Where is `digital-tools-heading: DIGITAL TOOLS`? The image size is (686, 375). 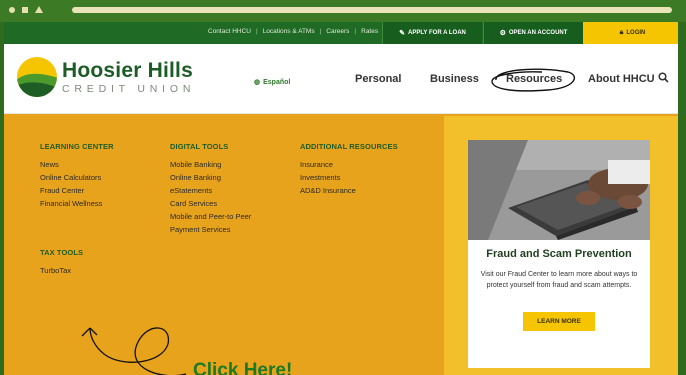
digital-tools-heading: DIGITAL TOOLS is located at coordinates (199, 146).